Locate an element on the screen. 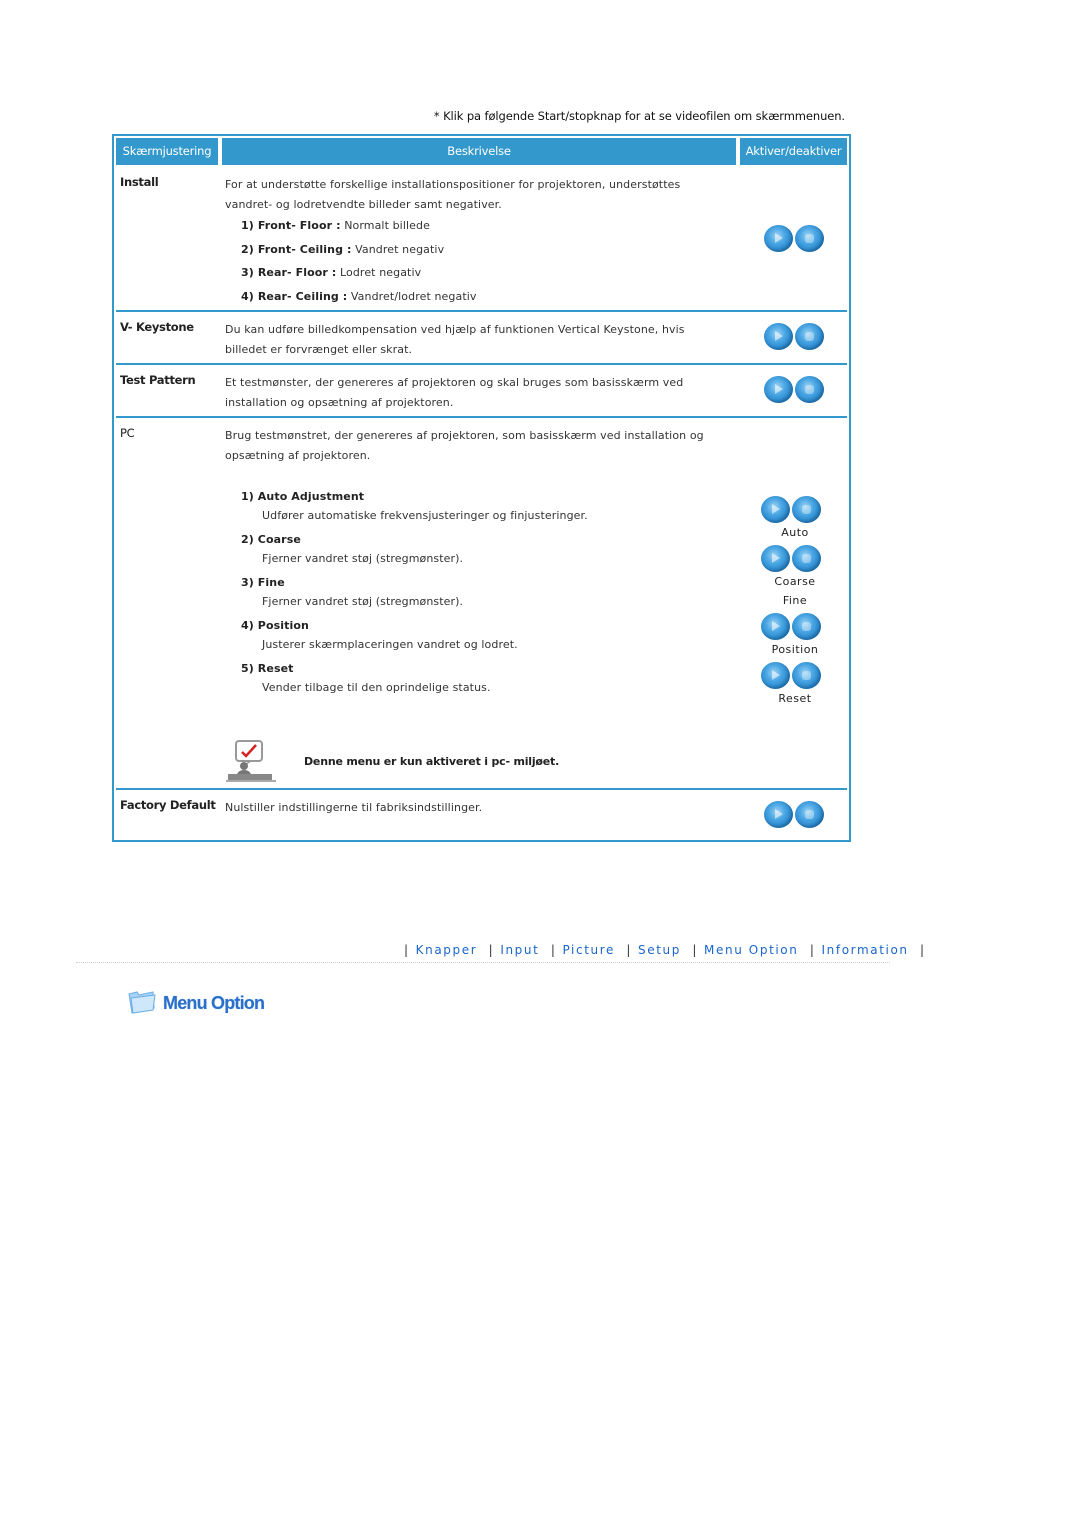 Image resolution: width=1080 pixels, height=1528 pixels. item-name: Rear- Floor is located at coordinates (292, 272).